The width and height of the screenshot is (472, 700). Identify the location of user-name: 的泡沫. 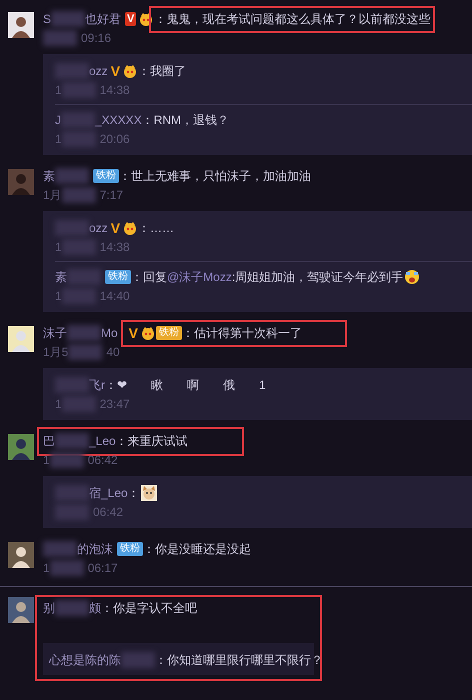
(95, 549).